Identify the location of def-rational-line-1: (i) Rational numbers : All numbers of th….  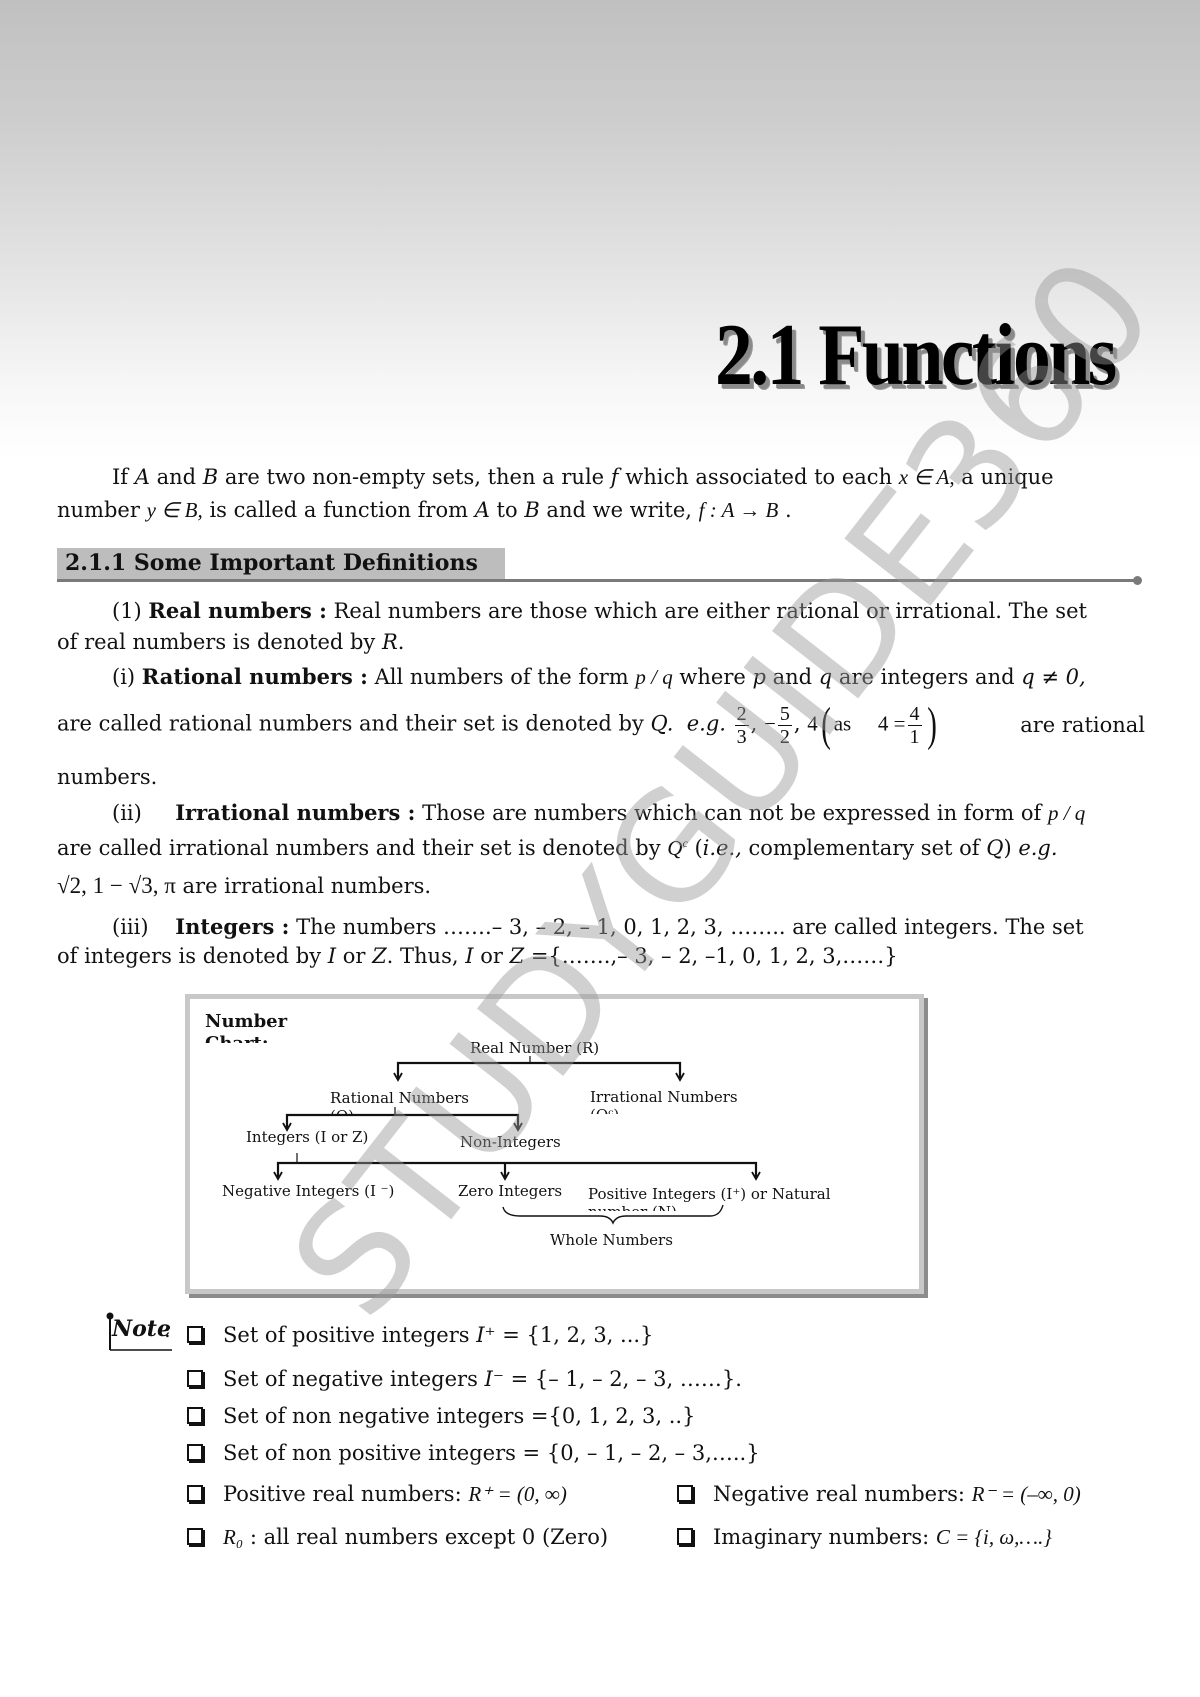
(599, 676).